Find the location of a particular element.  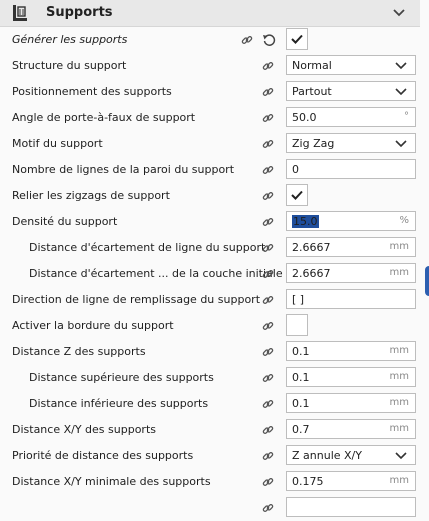

setting-value: [ ] is located at coordinates (298, 299).